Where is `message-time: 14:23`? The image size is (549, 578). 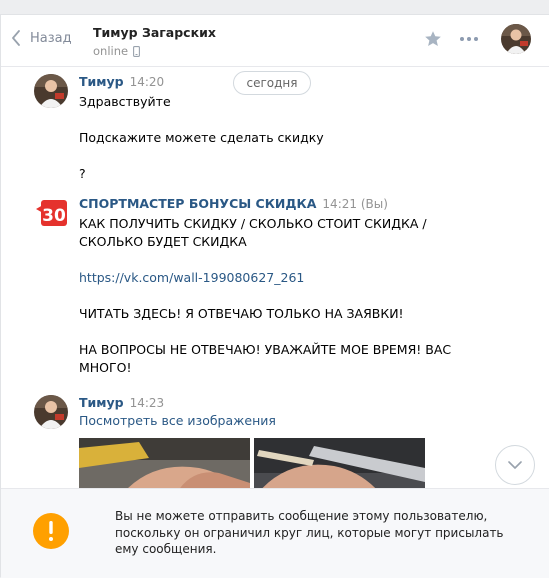 message-time: 14:23 is located at coordinates (147, 403).